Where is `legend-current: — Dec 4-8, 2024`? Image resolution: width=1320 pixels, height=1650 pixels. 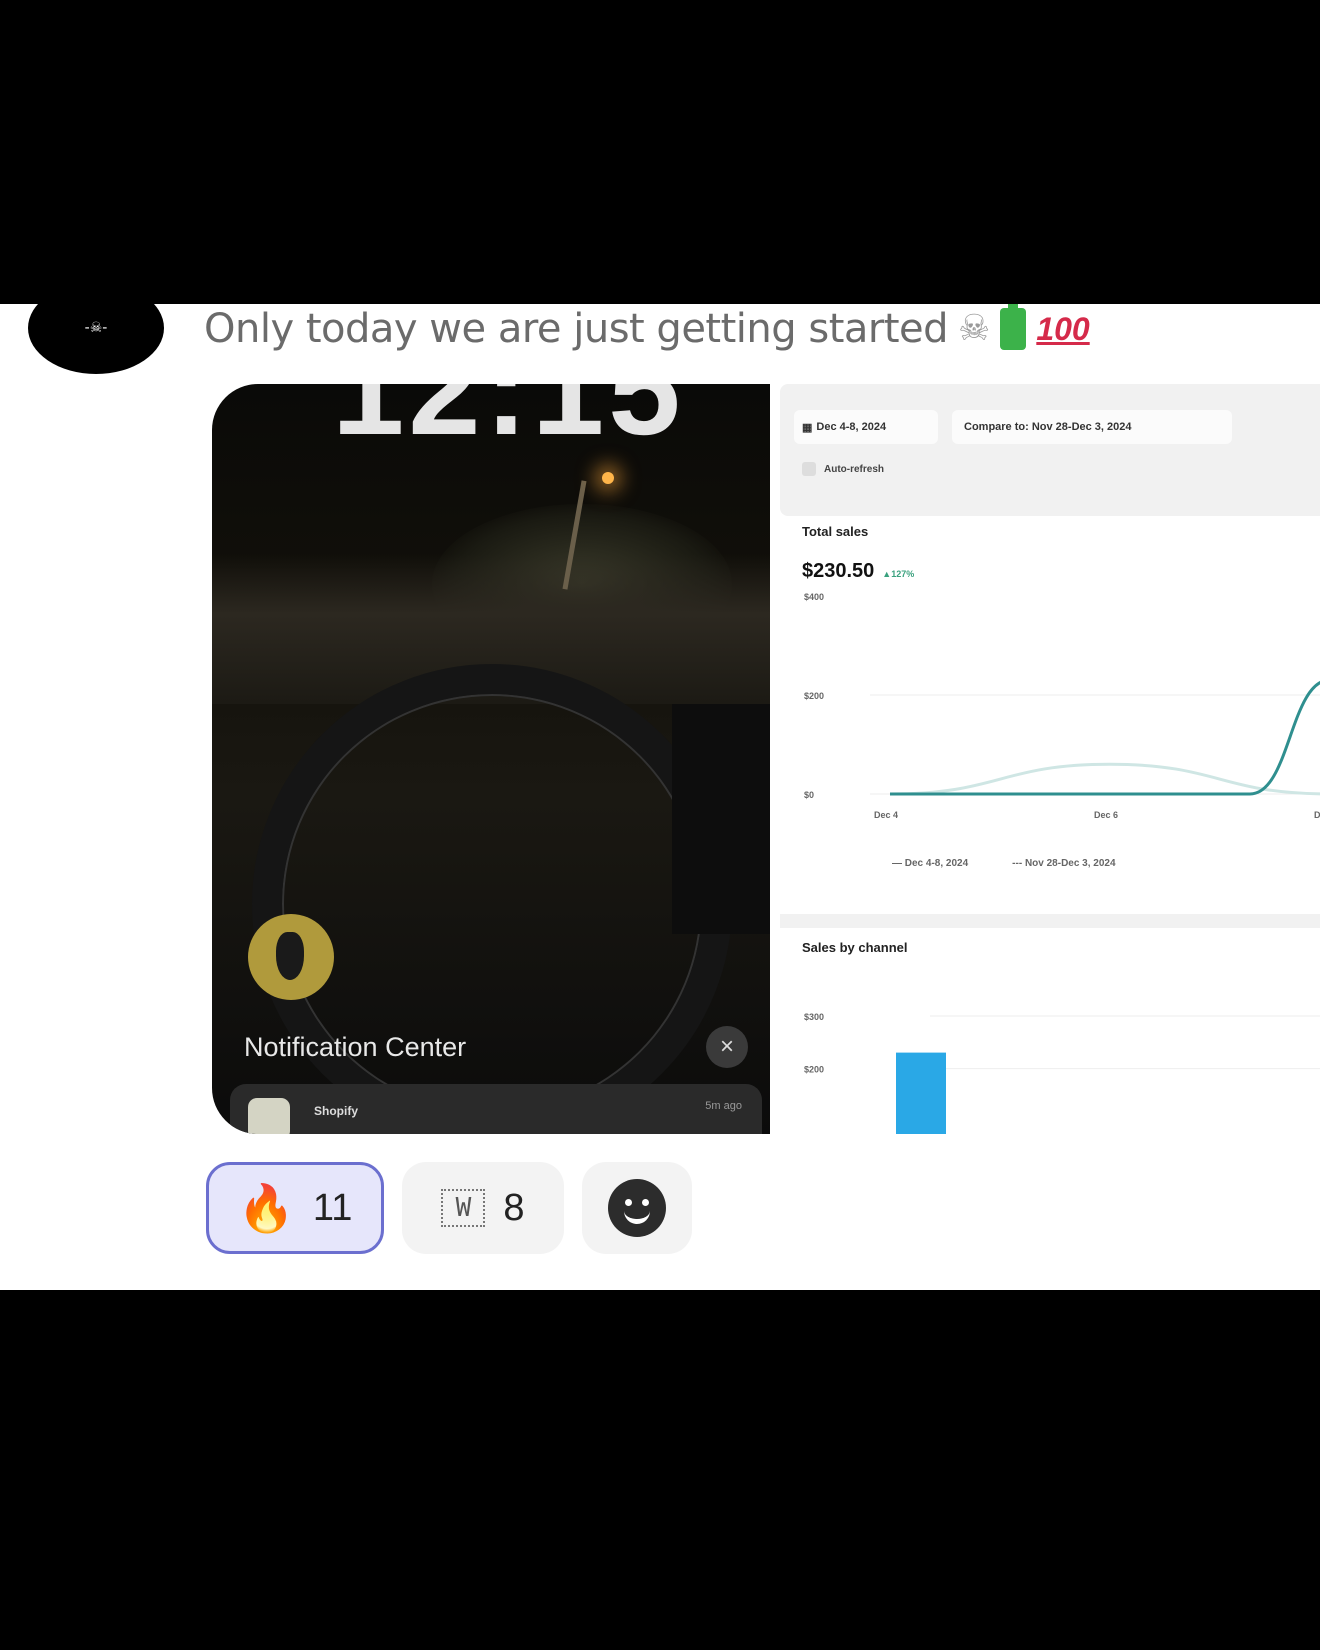
legend-current: — Dec 4-8, 2024 is located at coordinates (930, 863).